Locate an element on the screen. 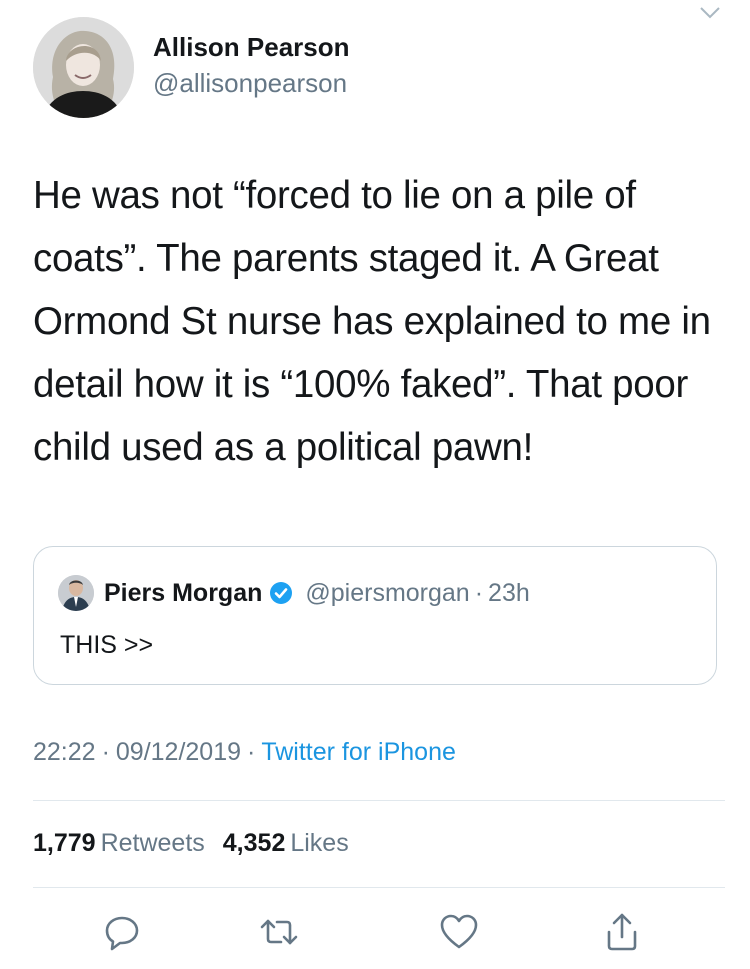 The width and height of the screenshot is (750, 969). share-icon is located at coordinates (622, 932).